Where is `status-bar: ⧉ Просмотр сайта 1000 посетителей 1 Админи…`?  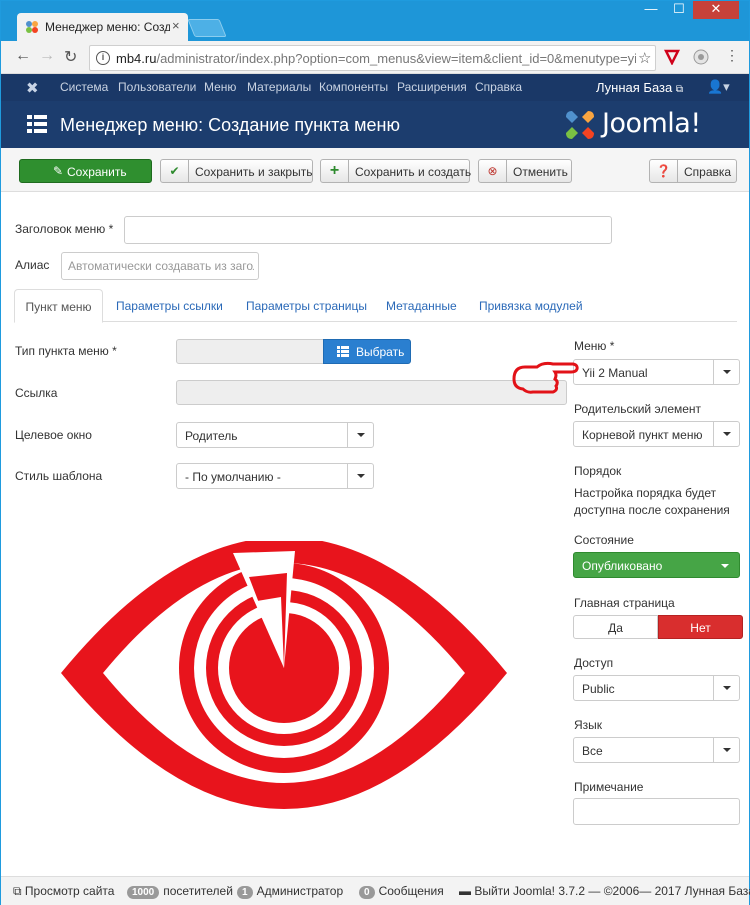
status-bar: ⧉ Просмотр сайта 1000 посетителей 1 Админи… is located at coordinates (375, 890).